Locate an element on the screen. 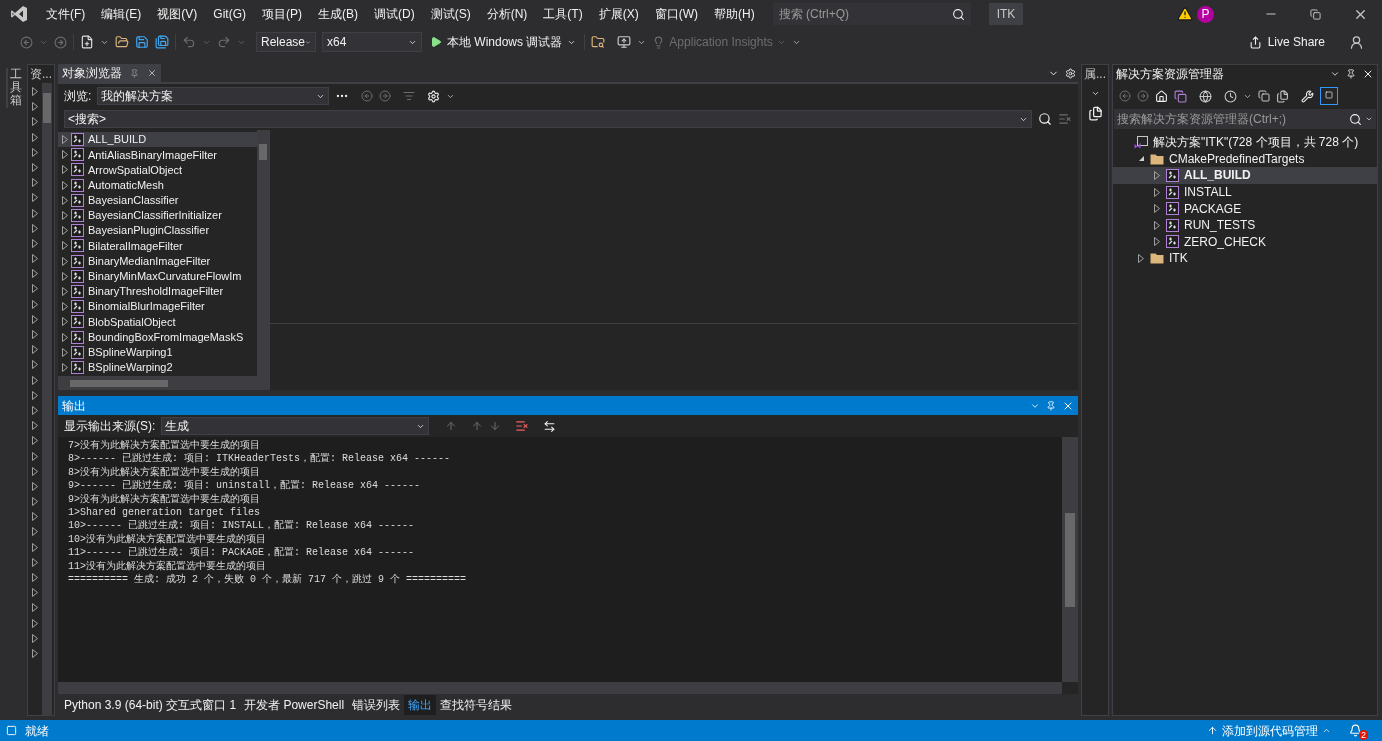 This screenshot has width=1382, height=741. menu-item: 文件(F) is located at coordinates (66, 14).